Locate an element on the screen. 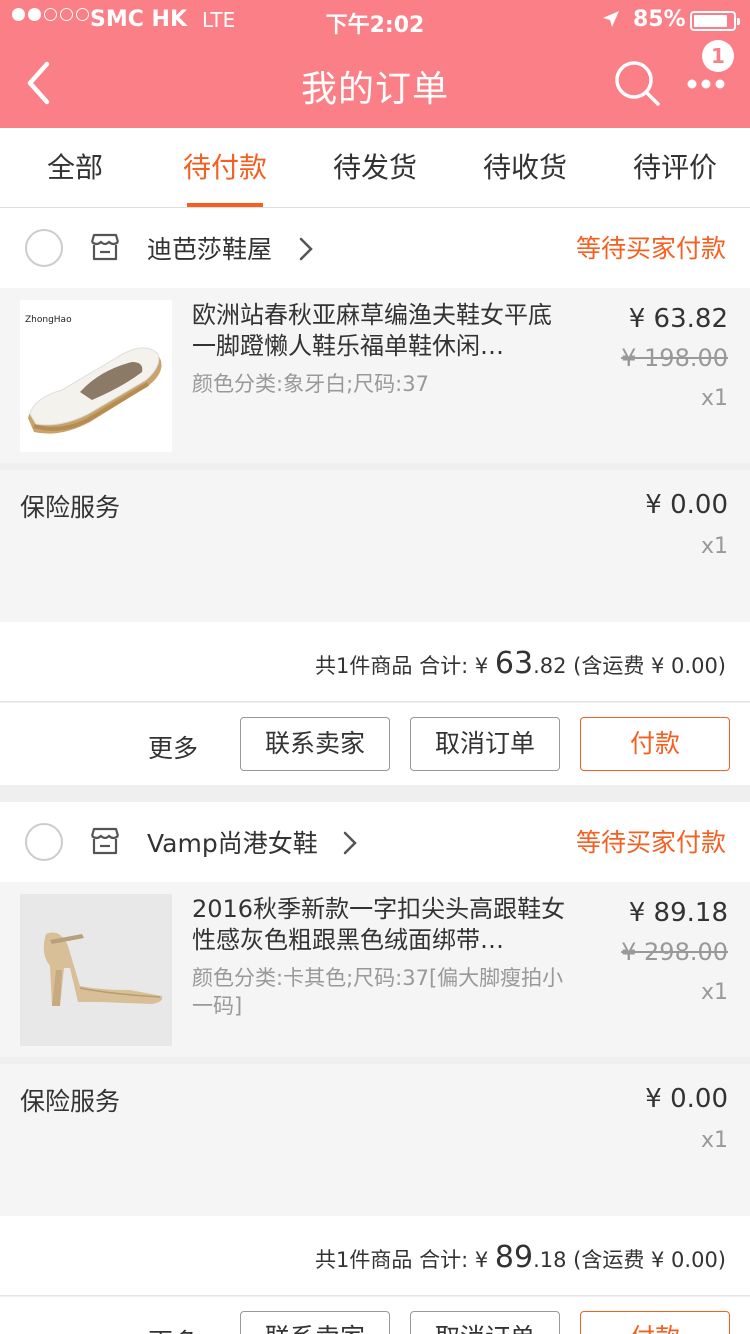 The width and height of the screenshot is (750, 1334). tab-pending-review: 待评价 is located at coordinates (675, 167).